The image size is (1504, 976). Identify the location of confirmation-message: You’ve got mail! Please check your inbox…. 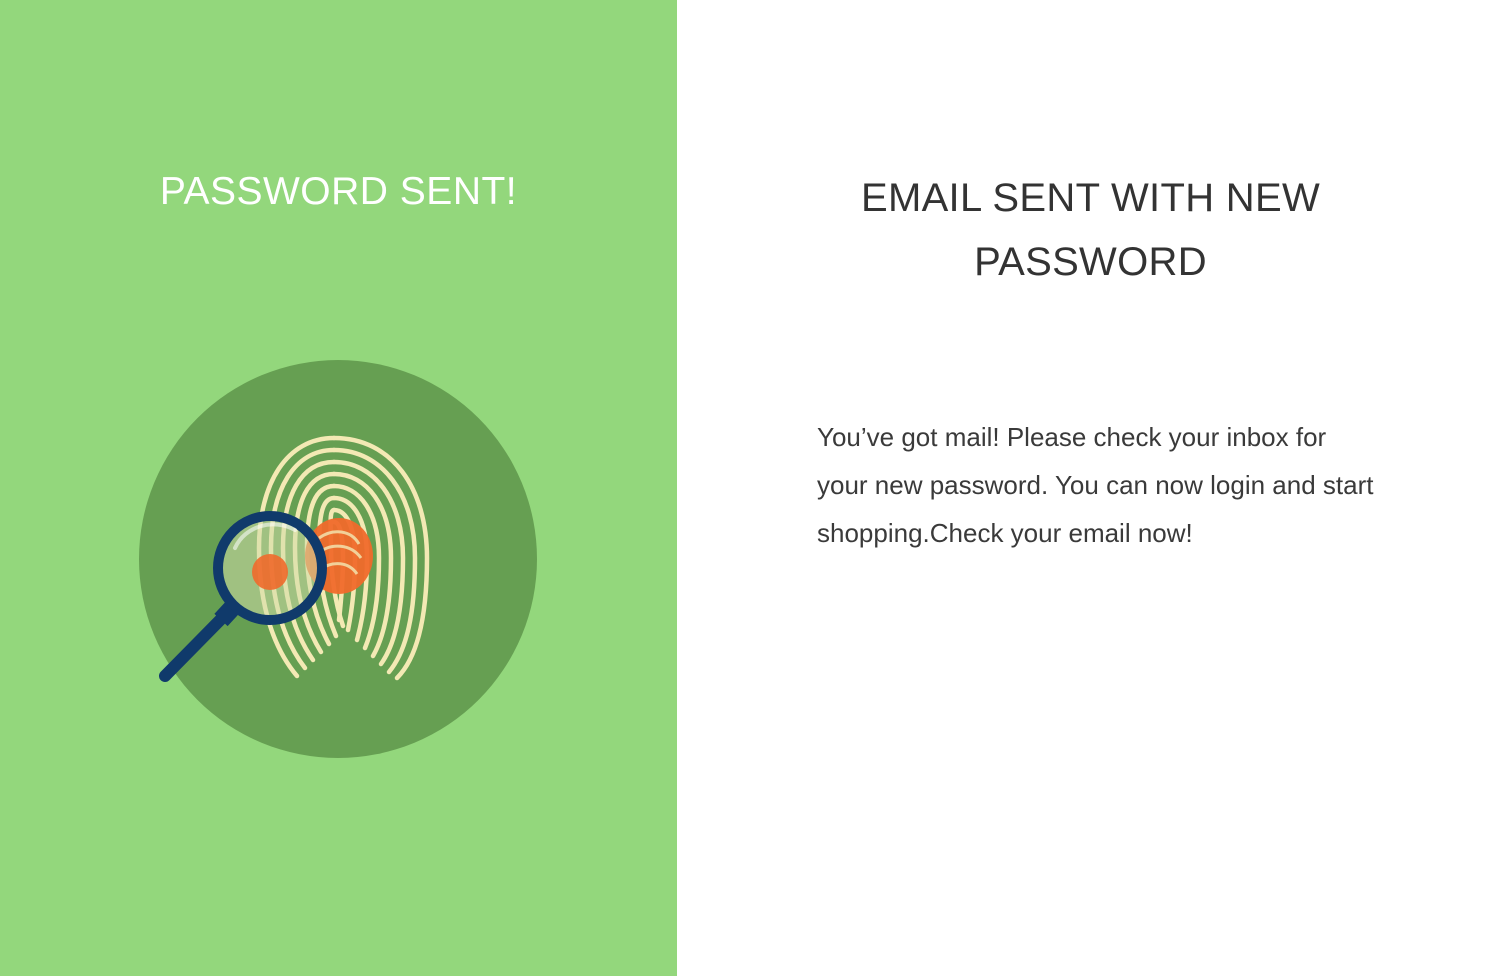
(1095, 485).